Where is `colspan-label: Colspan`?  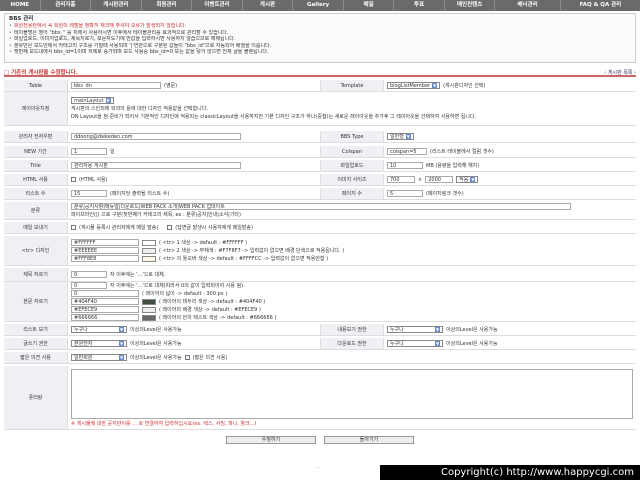
colspan-label: Colspan is located at coordinates (352, 151).